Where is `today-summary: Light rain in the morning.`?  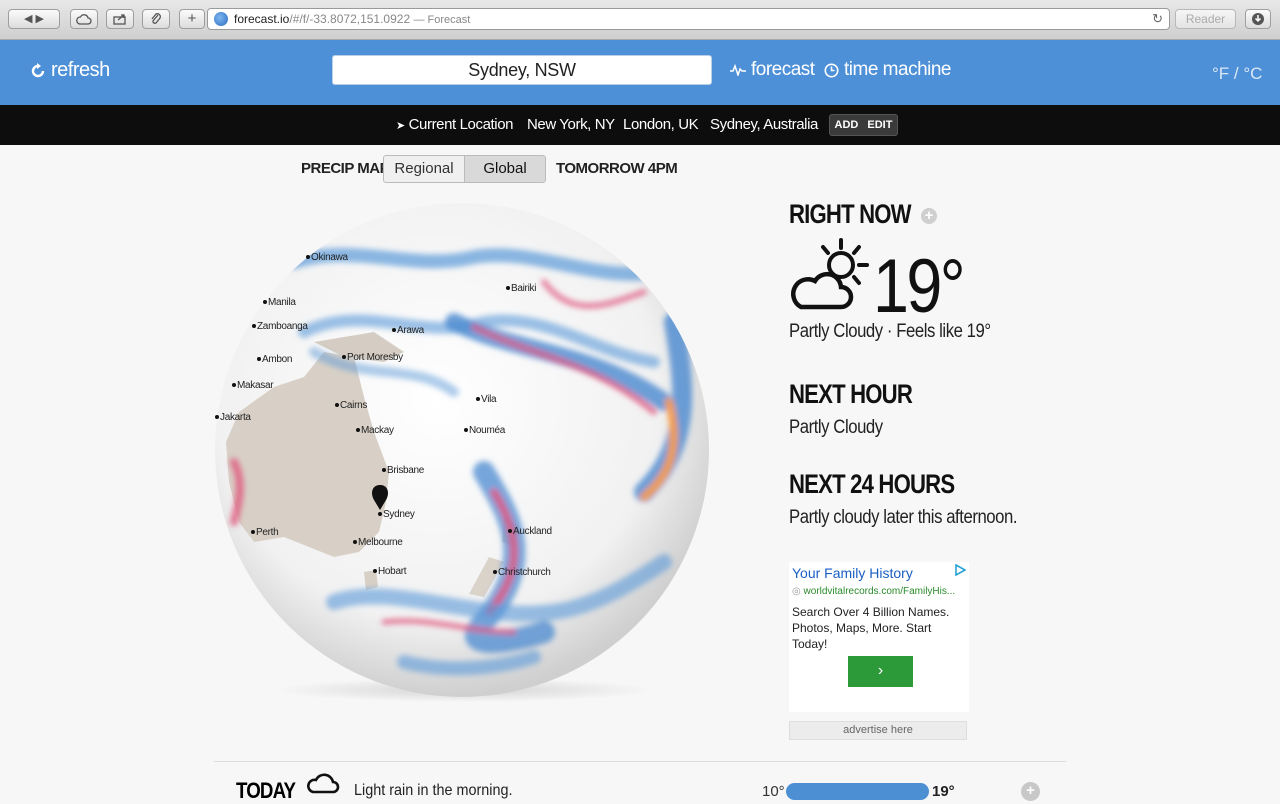 today-summary: Light rain in the morning. is located at coordinates (433, 790).